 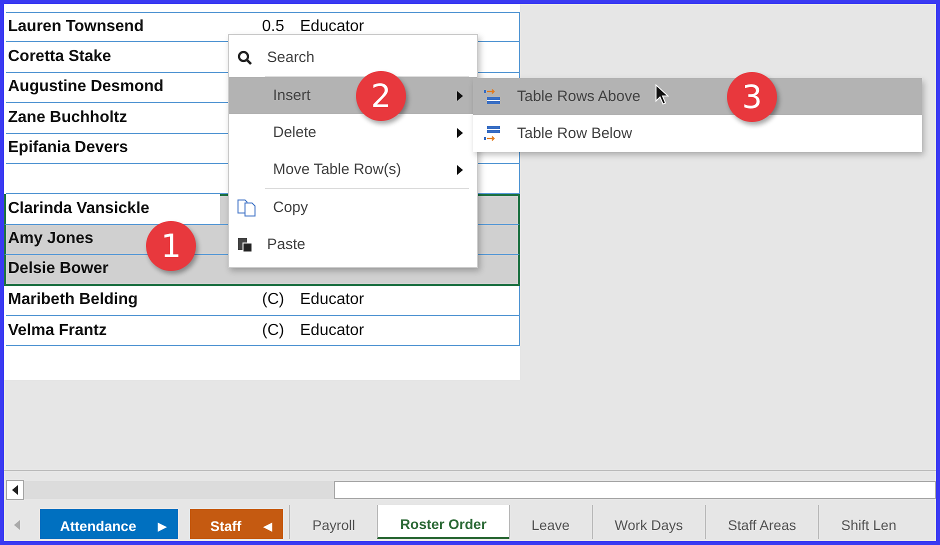 I want to click on copy-icon, so click(x=247, y=207).